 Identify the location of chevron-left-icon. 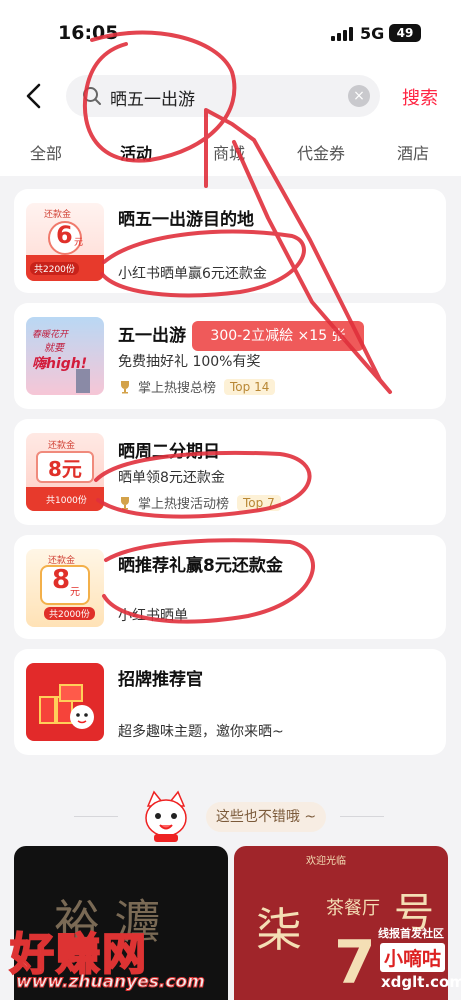
(33, 96).